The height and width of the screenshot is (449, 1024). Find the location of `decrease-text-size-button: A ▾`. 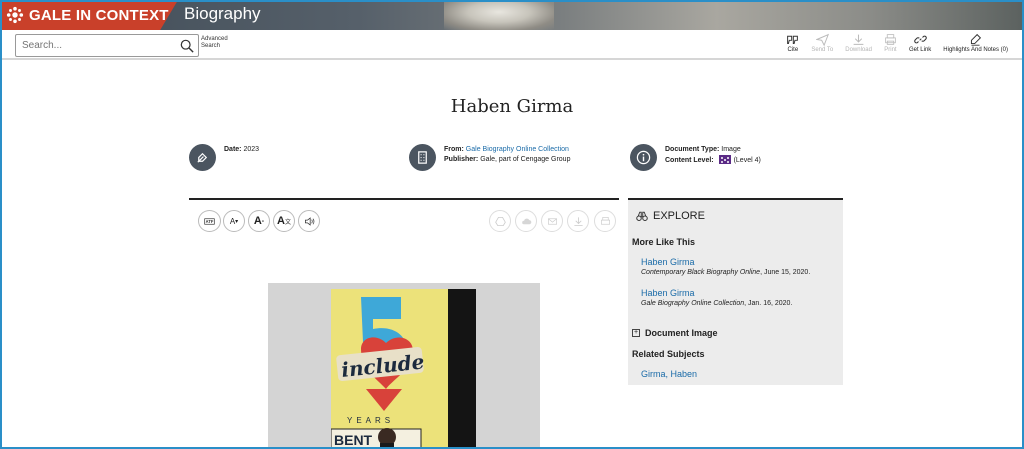

decrease-text-size-button: A ▾ is located at coordinates (234, 221).